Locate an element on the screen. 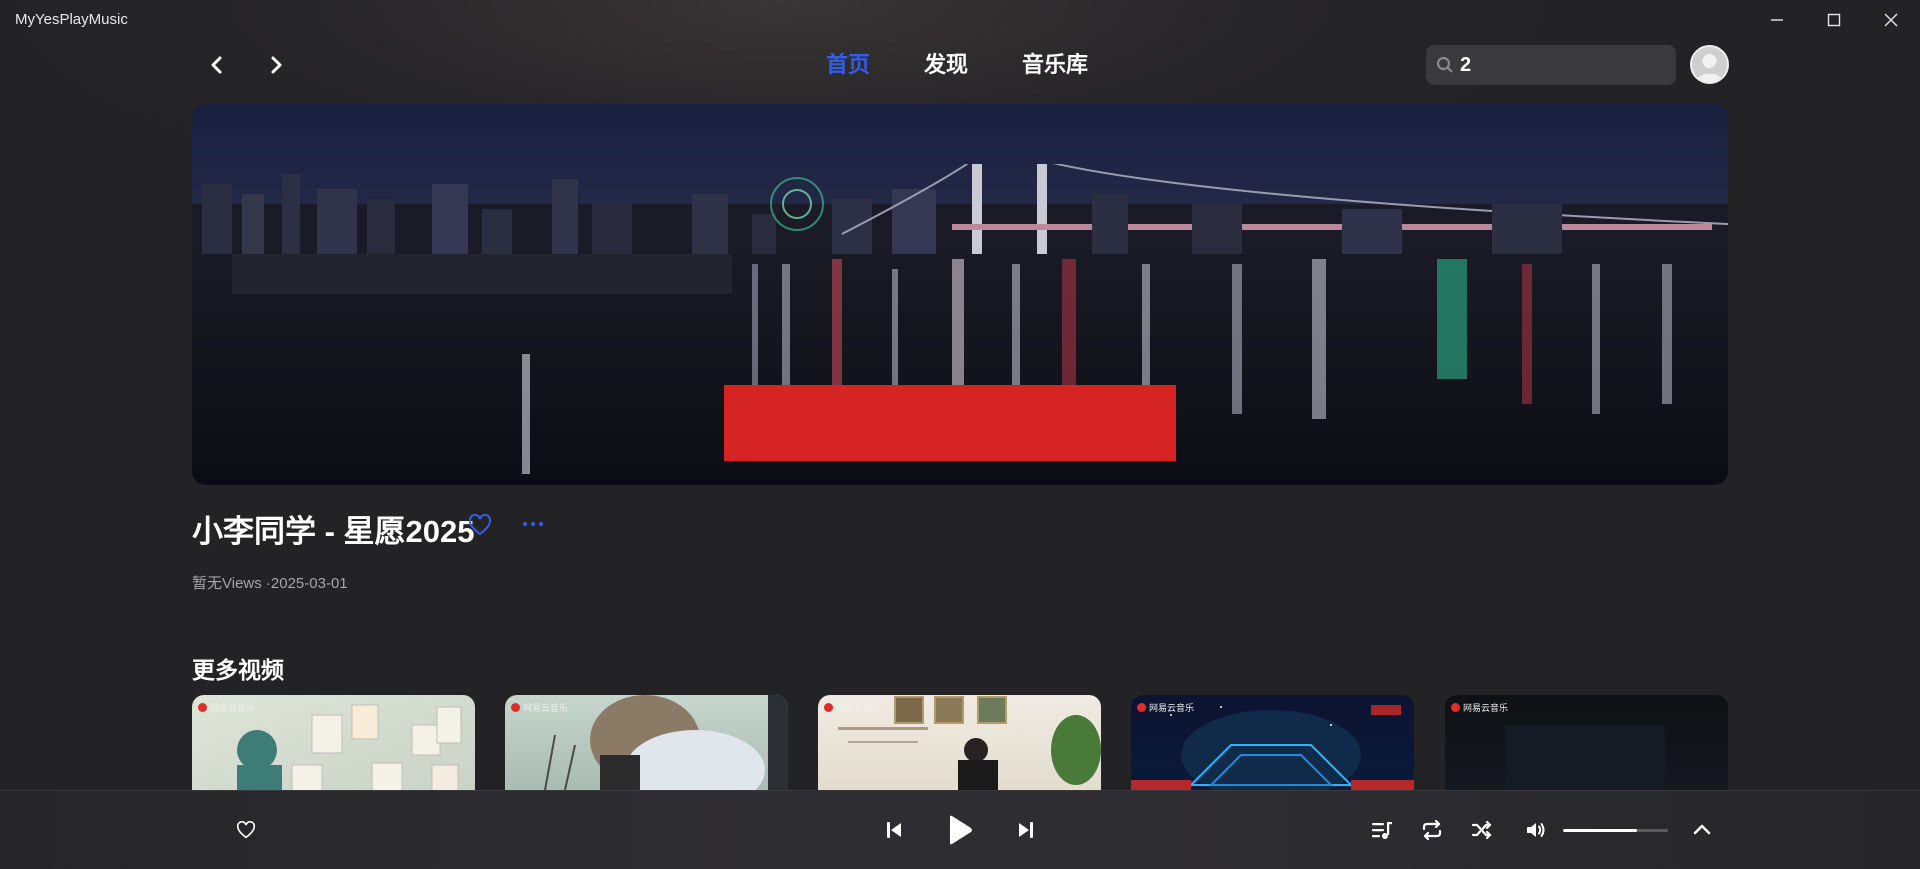  play-icon is located at coordinates (961, 830).